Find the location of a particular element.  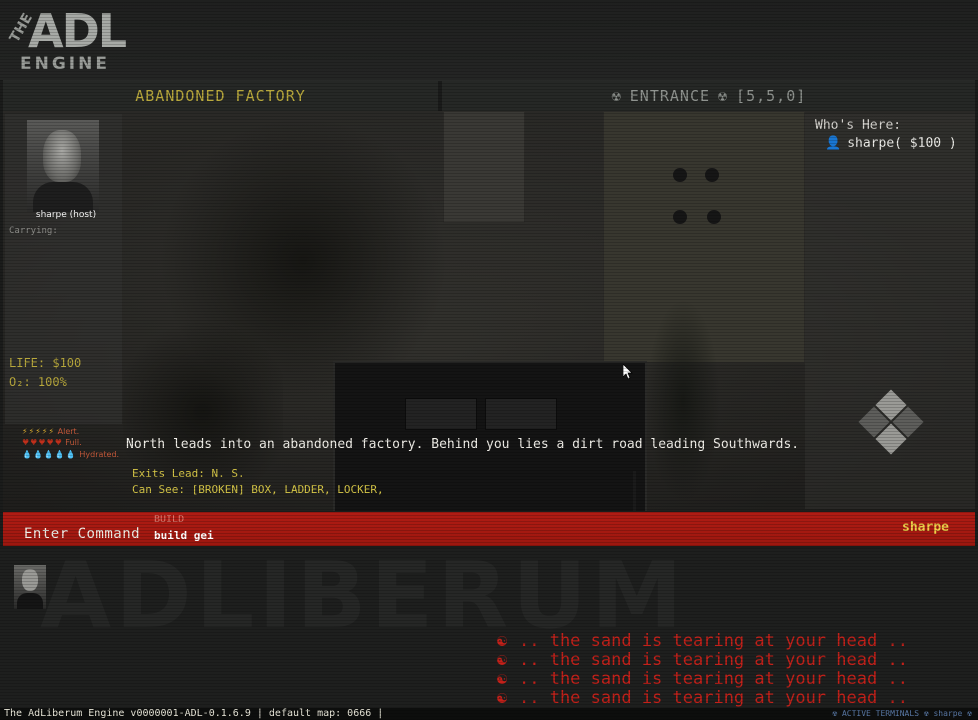

indicator-label: Alert. is located at coordinates (68, 431).